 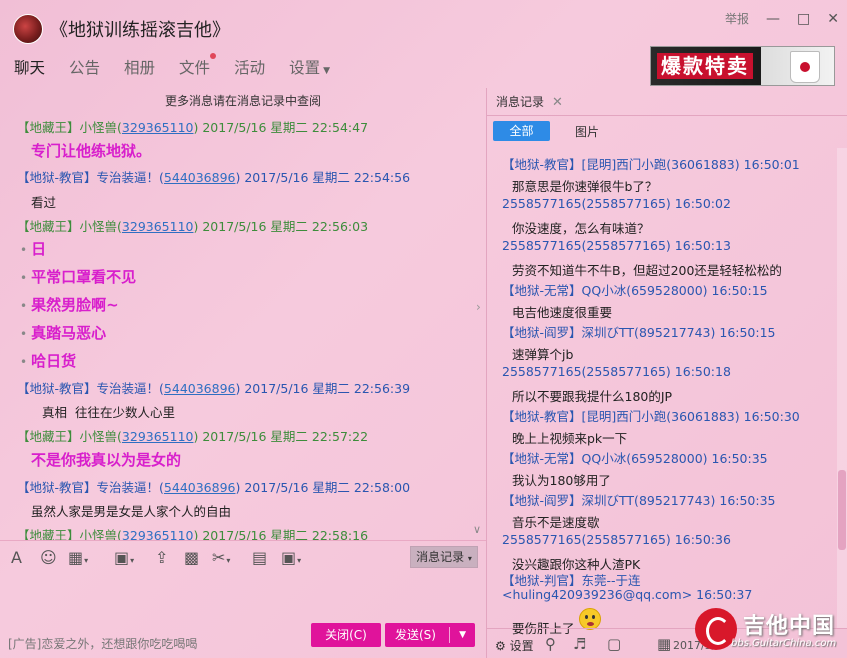 I want to click on message-line: 平常口罩看不见, so click(x=84, y=277).